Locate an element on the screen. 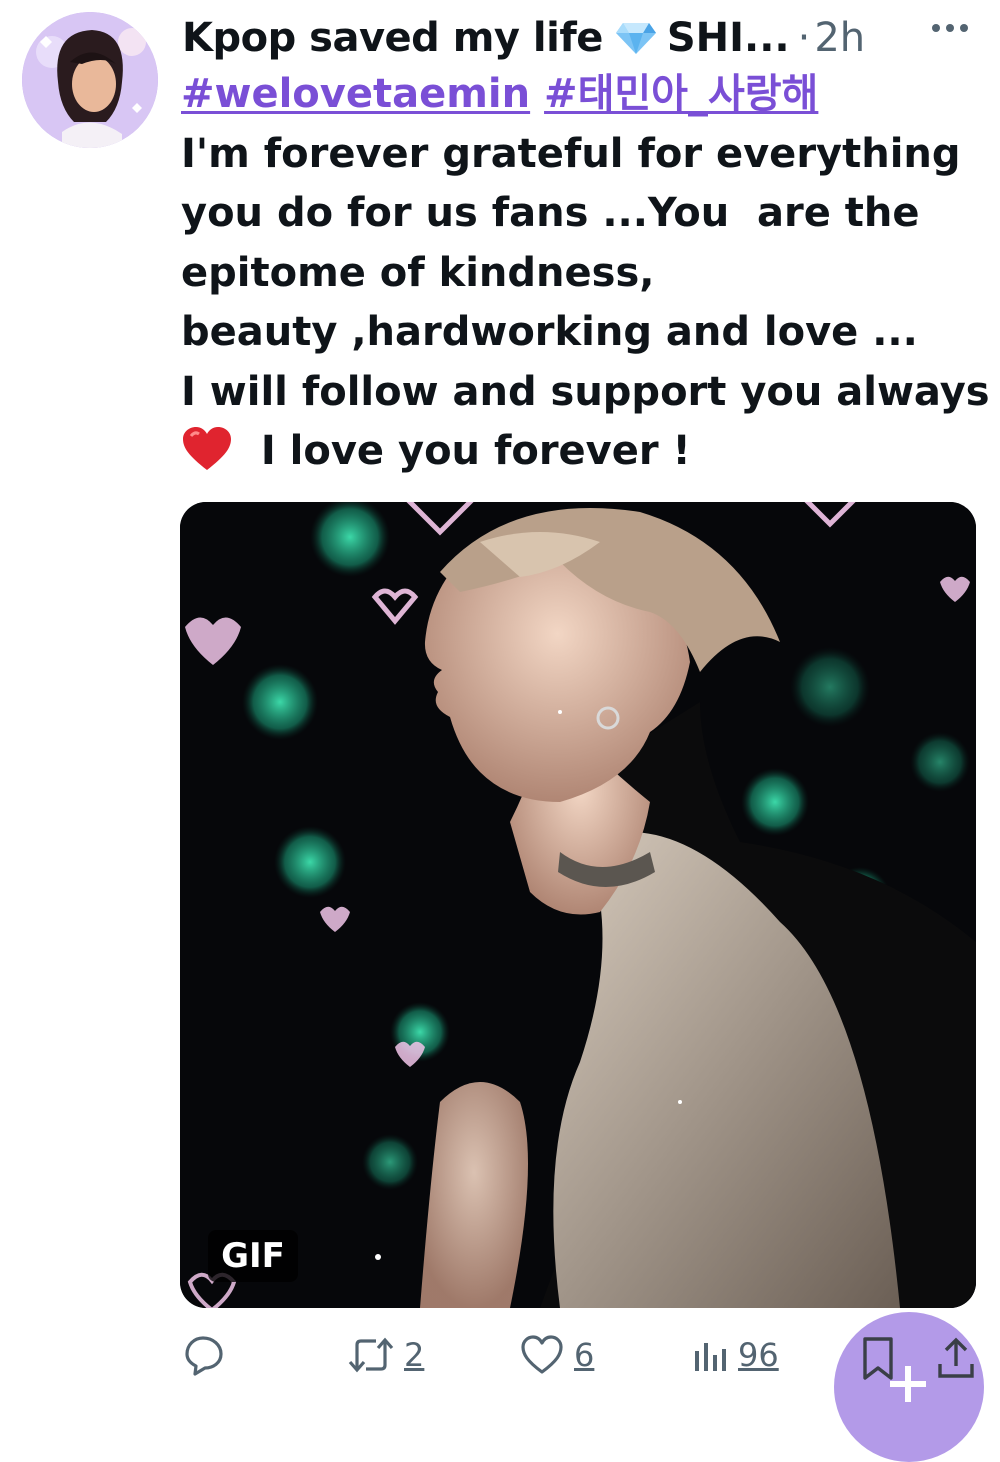  retweet-count: 2 is located at coordinates (414, 1355).